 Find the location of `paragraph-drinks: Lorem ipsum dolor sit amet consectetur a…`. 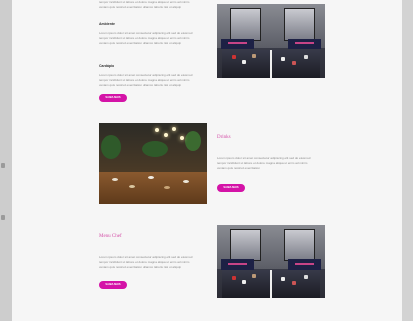

paragraph-drinks: Lorem ipsum dolor sit amet consectetur a… is located at coordinates (264, 163).